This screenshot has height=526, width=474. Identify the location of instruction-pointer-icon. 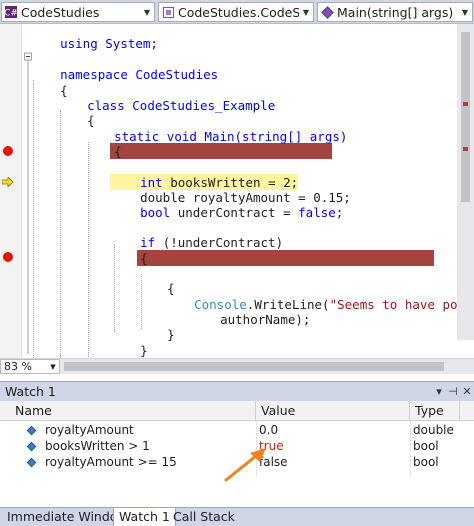
(7, 182).